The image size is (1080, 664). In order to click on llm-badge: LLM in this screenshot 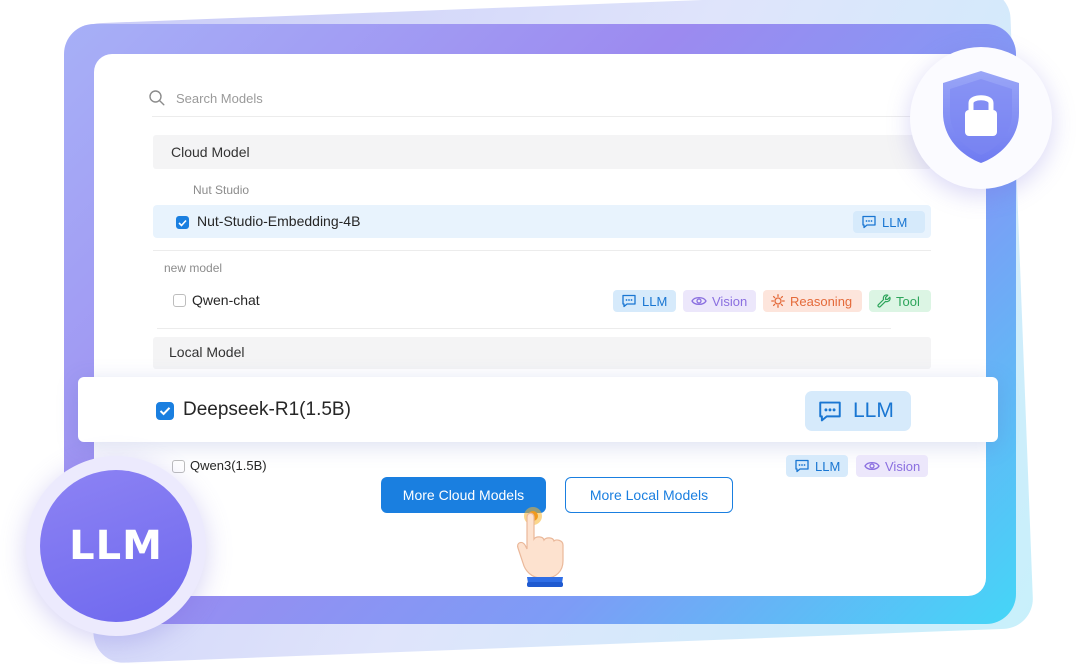, I will do `click(116, 546)`.